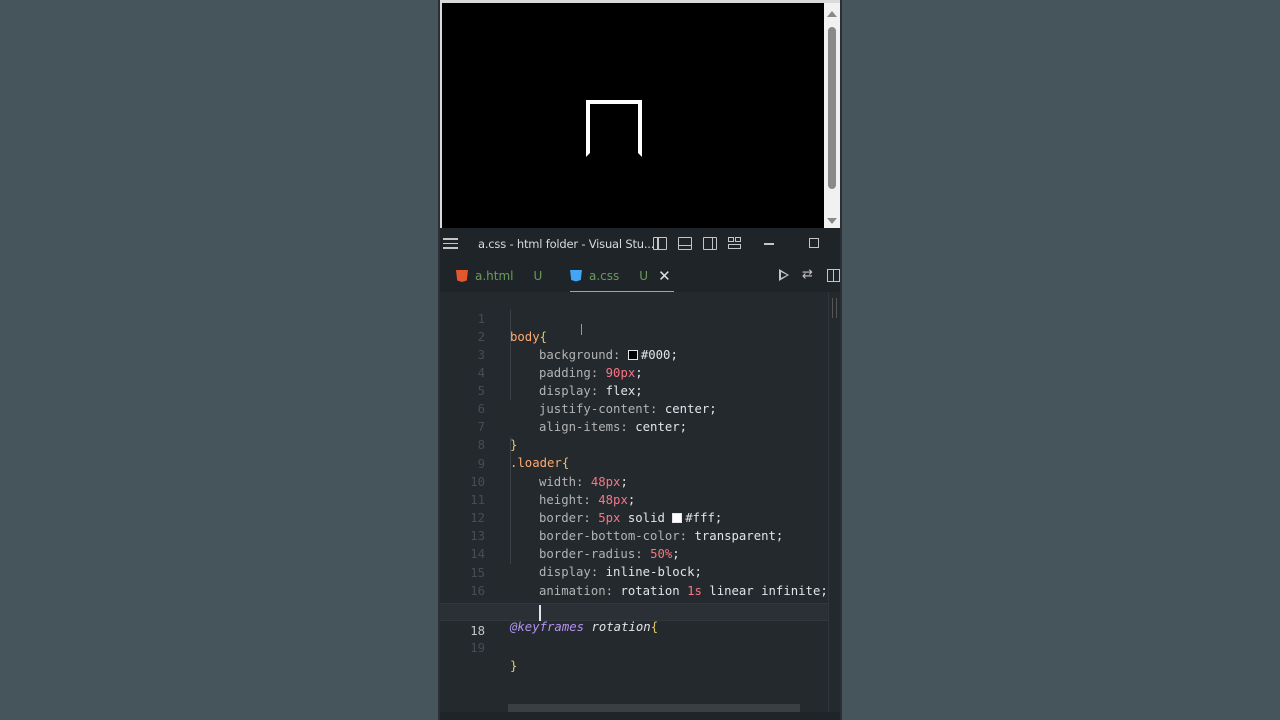  Describe the element at coordinates (834, 308) in the screenshot. I see `scroll-position-marker` at that location.